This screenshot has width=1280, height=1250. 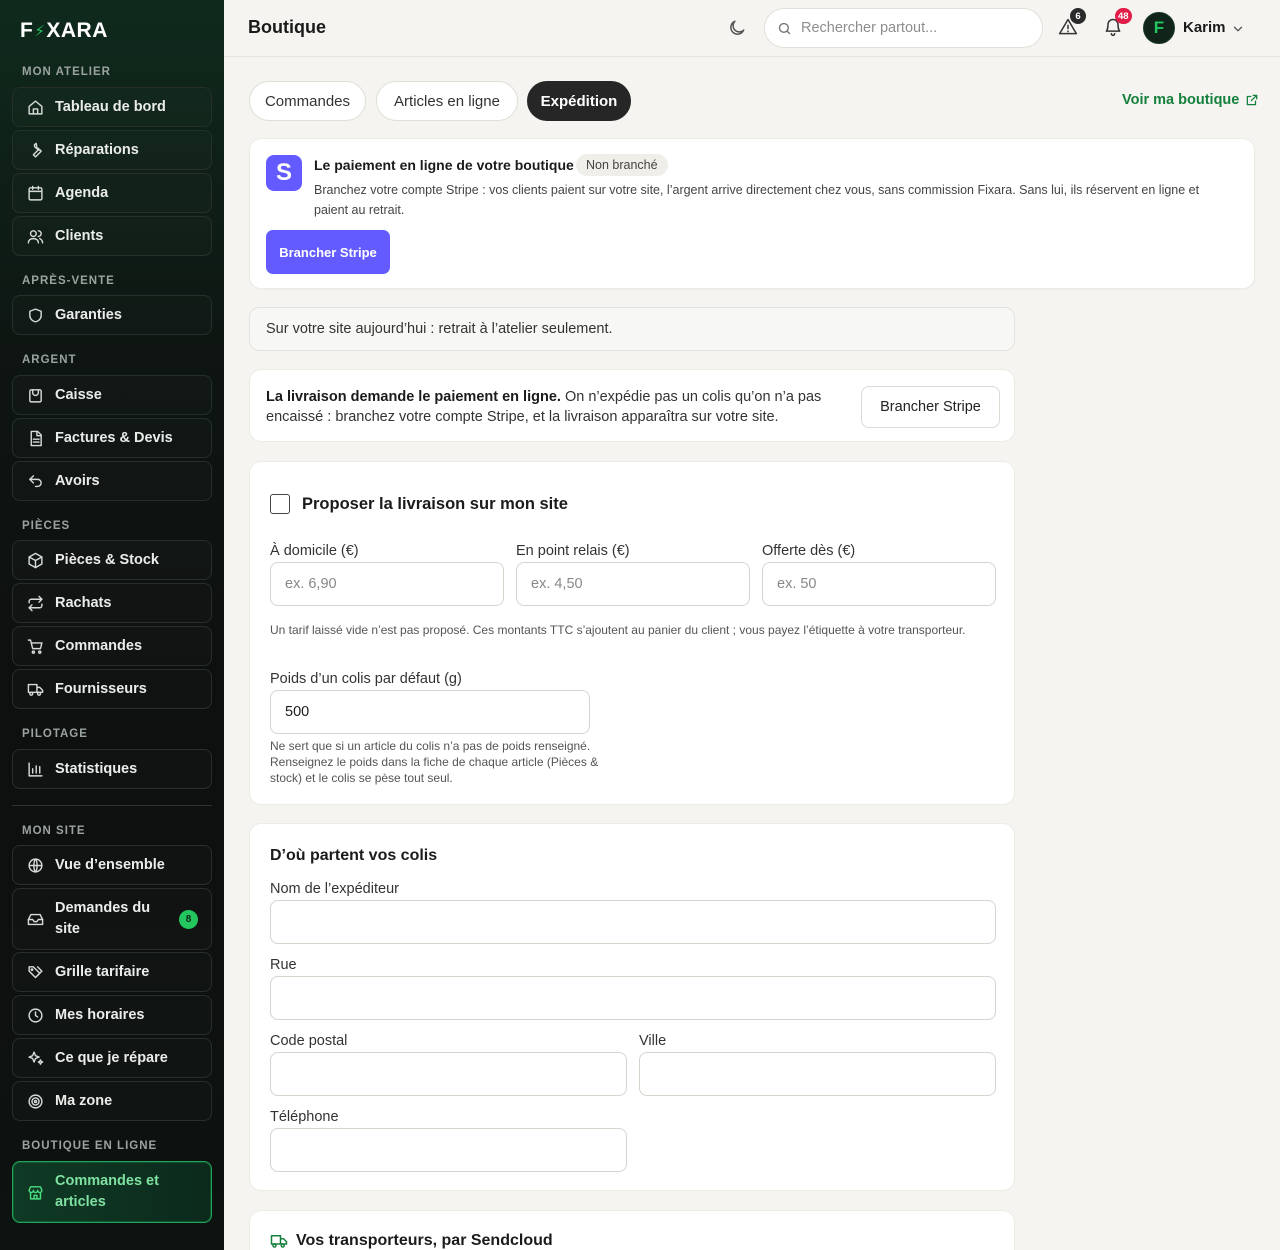 I want to click on connect-stripe-button: Brancher Stripe, so click(x=328, y=252).